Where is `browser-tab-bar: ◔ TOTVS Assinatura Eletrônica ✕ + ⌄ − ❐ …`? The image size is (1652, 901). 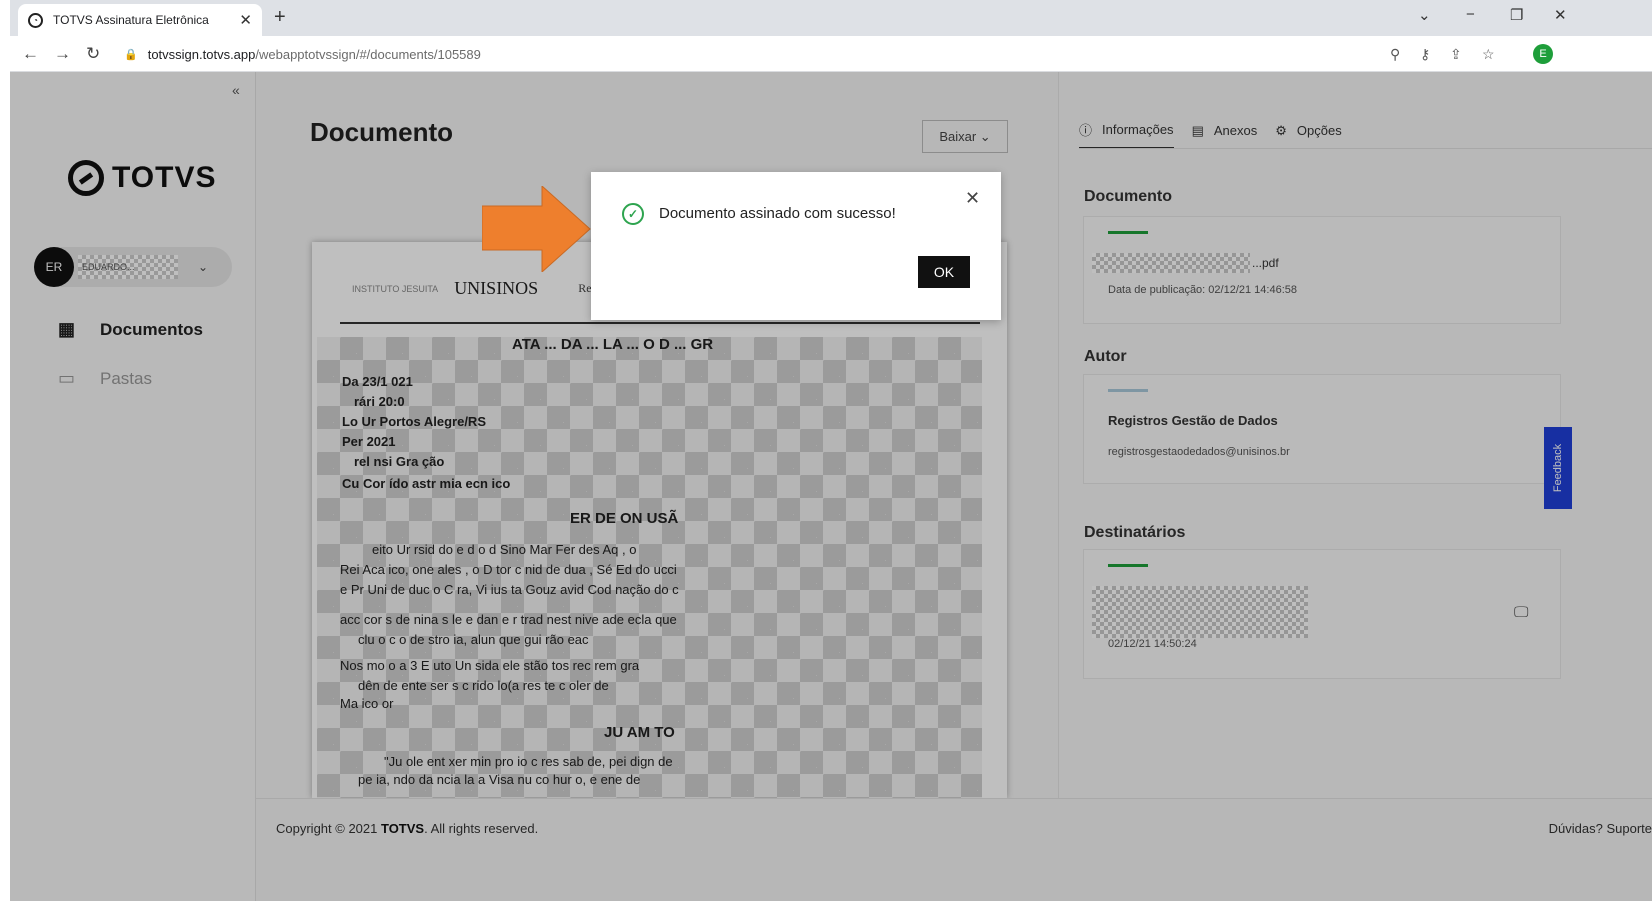 browser-tab-bar: ◔ TOTVS Assinatura Eletrônica ✕ + ⌄ − ❐ … is located at coordinates (831, 18).